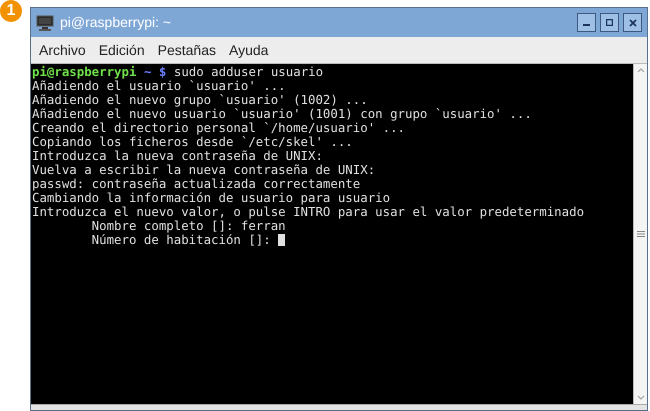 This screenshot has width=650, height=411. I want to click on prompt-user-host: pi@raspberrypi, so click(84, 72).